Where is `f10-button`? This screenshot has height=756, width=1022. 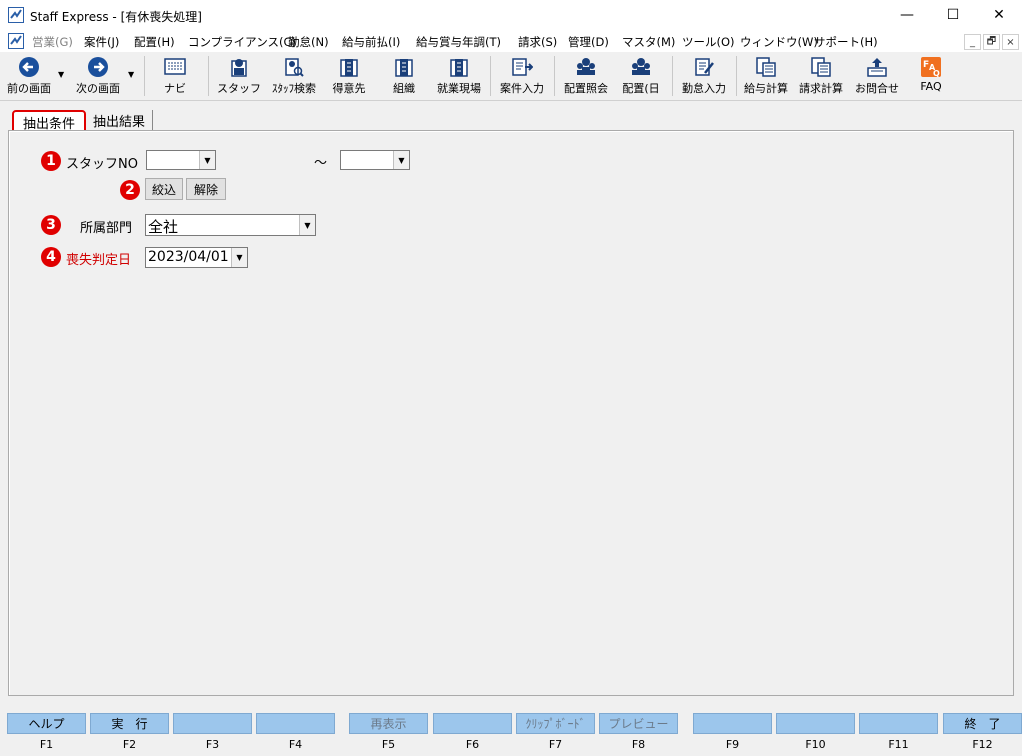 f10-button is located at coordinates (815, 723).